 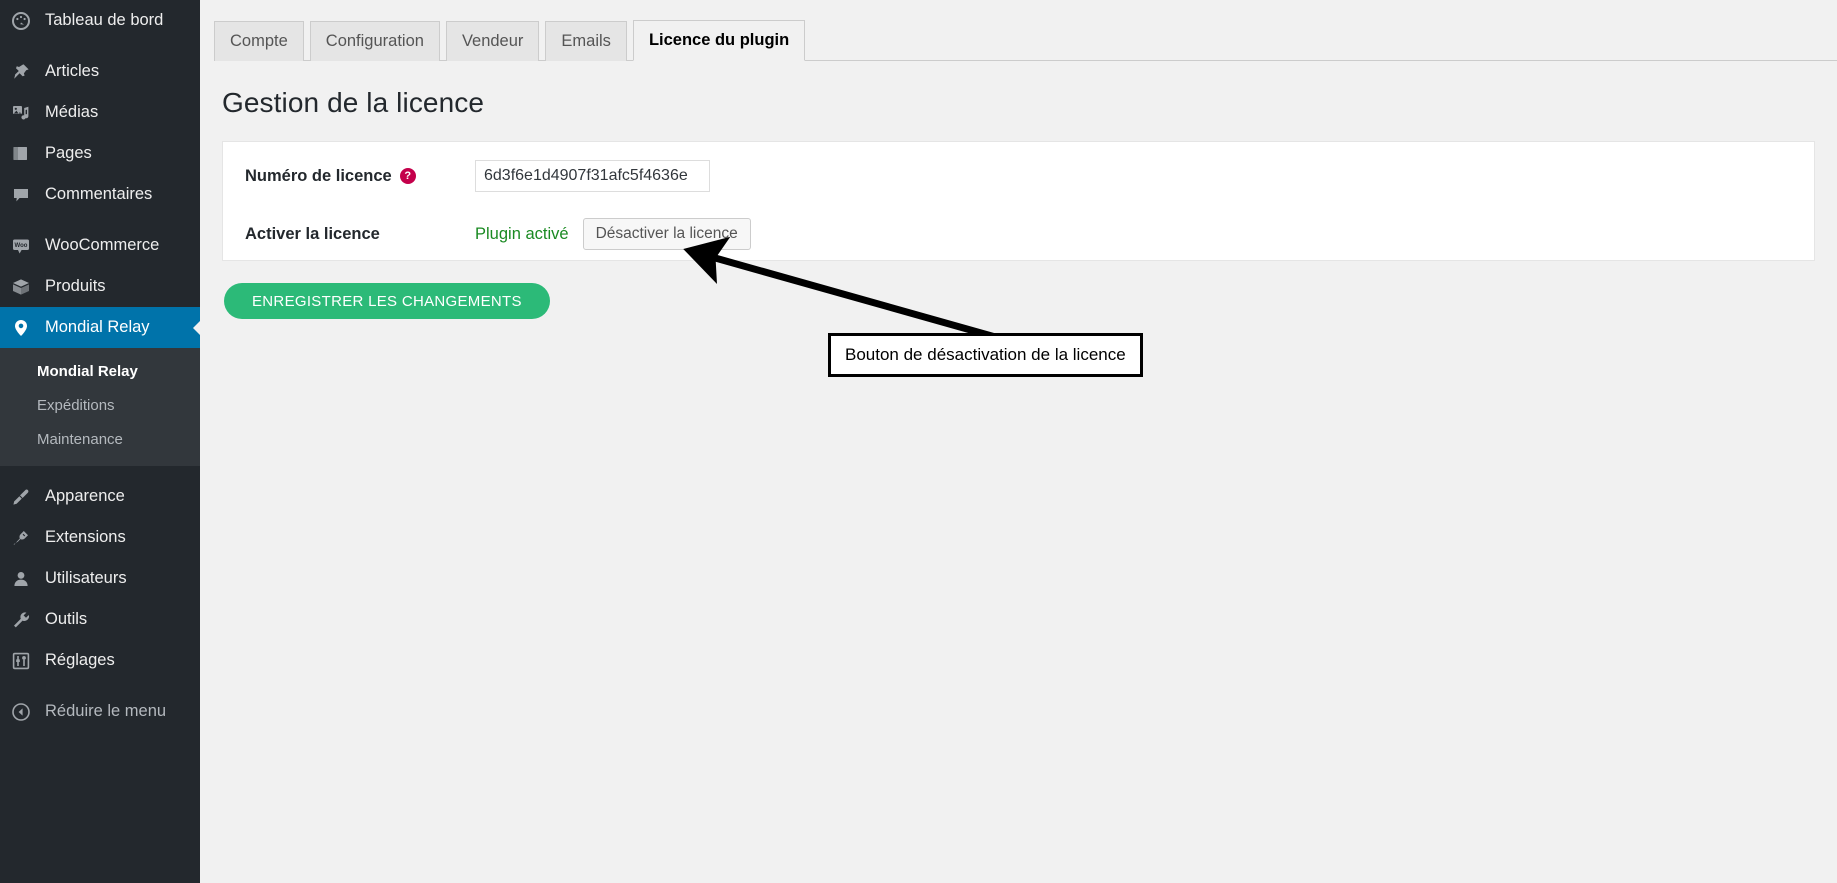 I want to click on sidebar-item-plugins: Extensions, so click(x=100, y=537).